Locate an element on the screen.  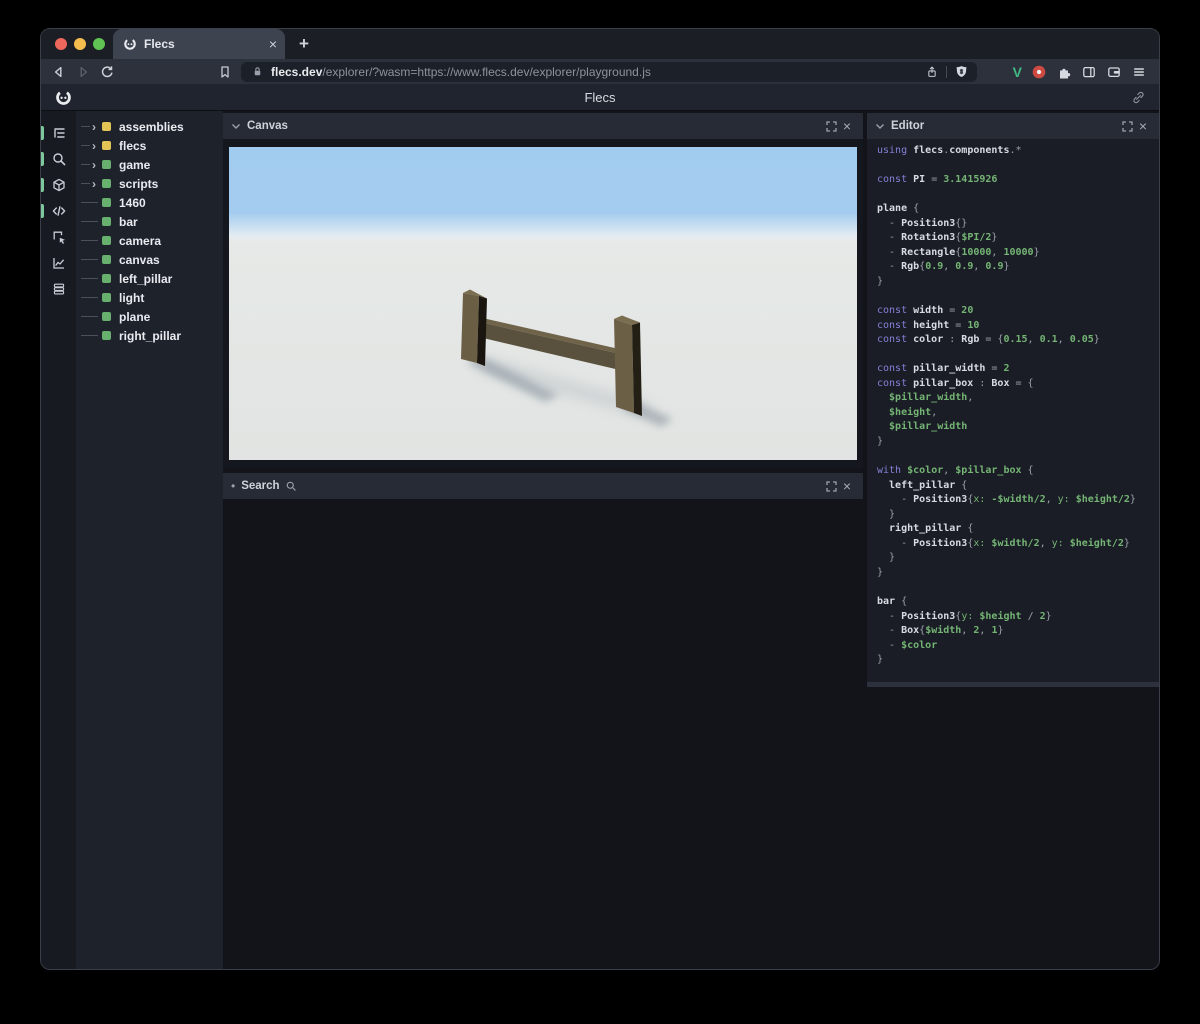
tree-item-flecs: › flecs is located at coordinates (149, 145).